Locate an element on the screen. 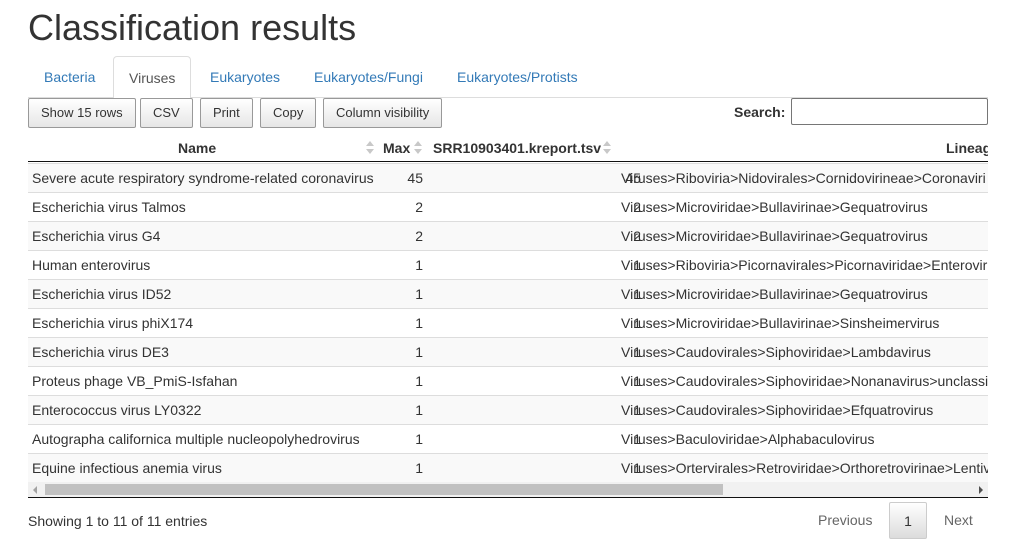 This screenshot has height=552, width=1019. cell-name: Proteus phage VB_PmiS-Isfahan is located at coordinates (135, 381).